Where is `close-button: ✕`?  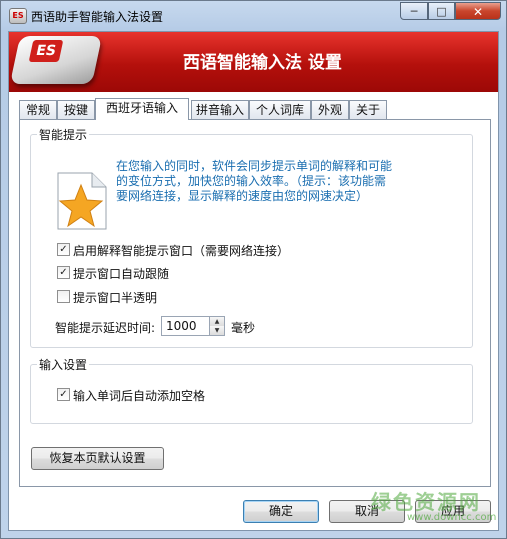
close-button: ✕ is located at coordinates (478, 11).